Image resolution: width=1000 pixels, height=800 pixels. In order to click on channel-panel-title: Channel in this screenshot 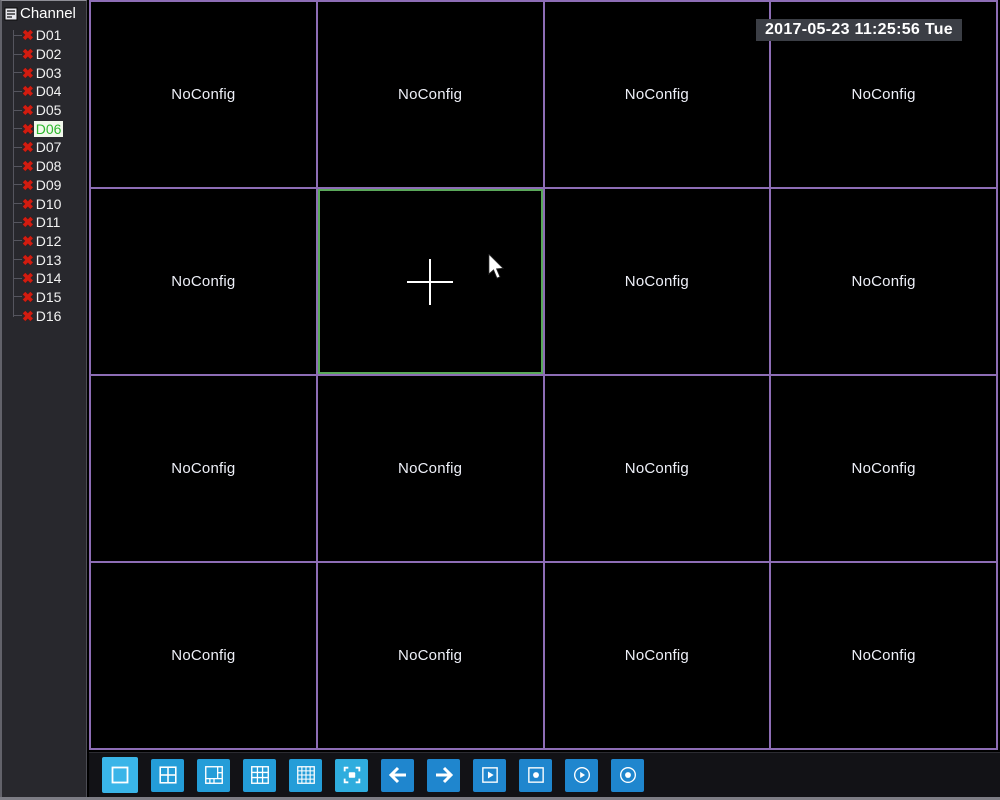, I will do `click(48, 13)`.